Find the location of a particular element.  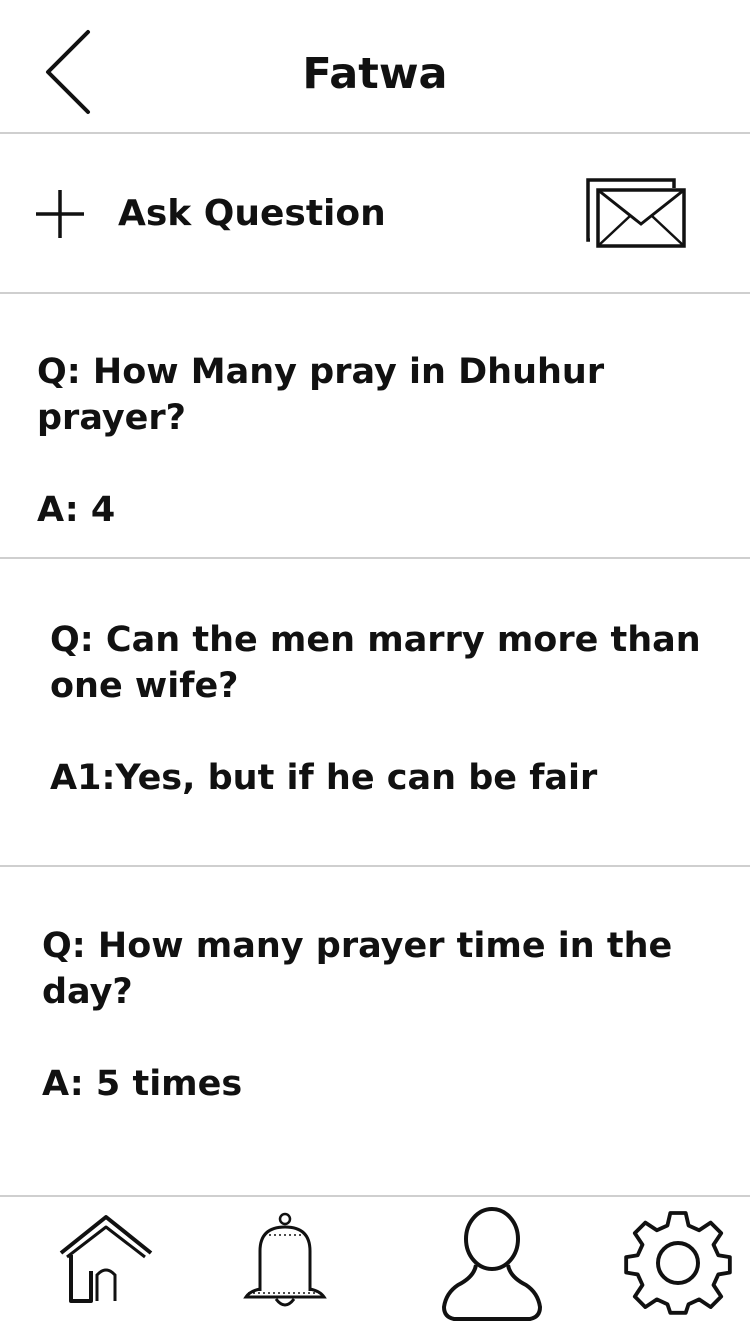

messages-button is located at coordinates (637, 214).